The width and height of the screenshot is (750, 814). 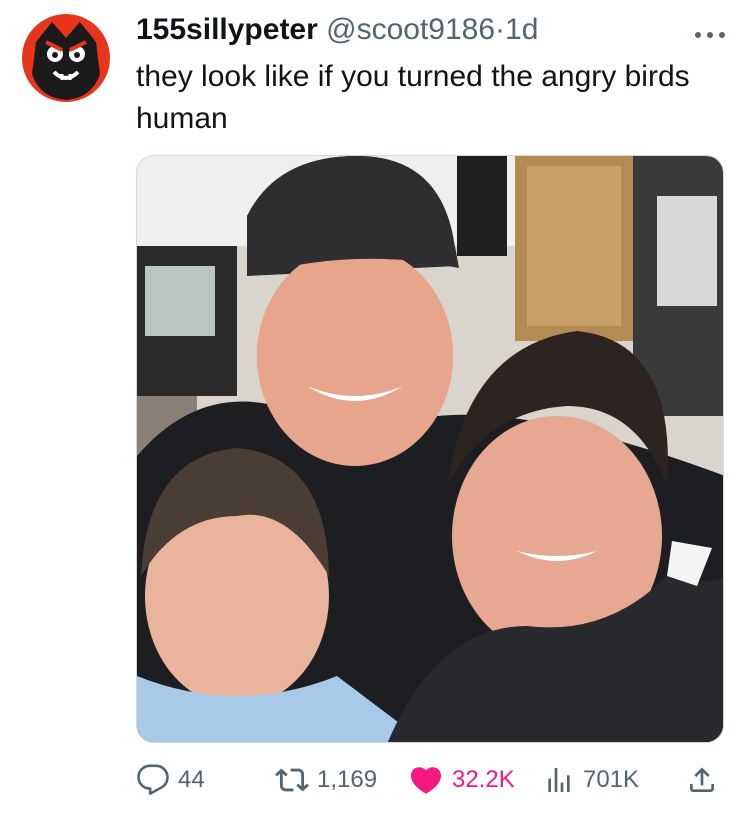 I want to click on reply-bubble-icon, so click(x=153, y=779).